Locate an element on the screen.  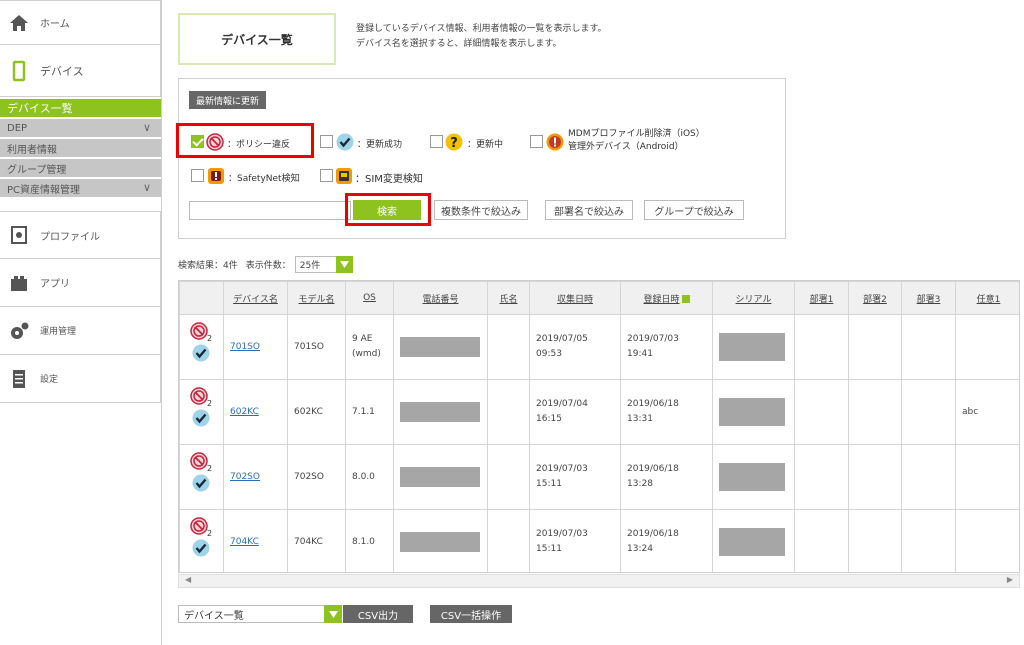
refresh-button: 最新情報に更新 is located at coordinates (228, 100).